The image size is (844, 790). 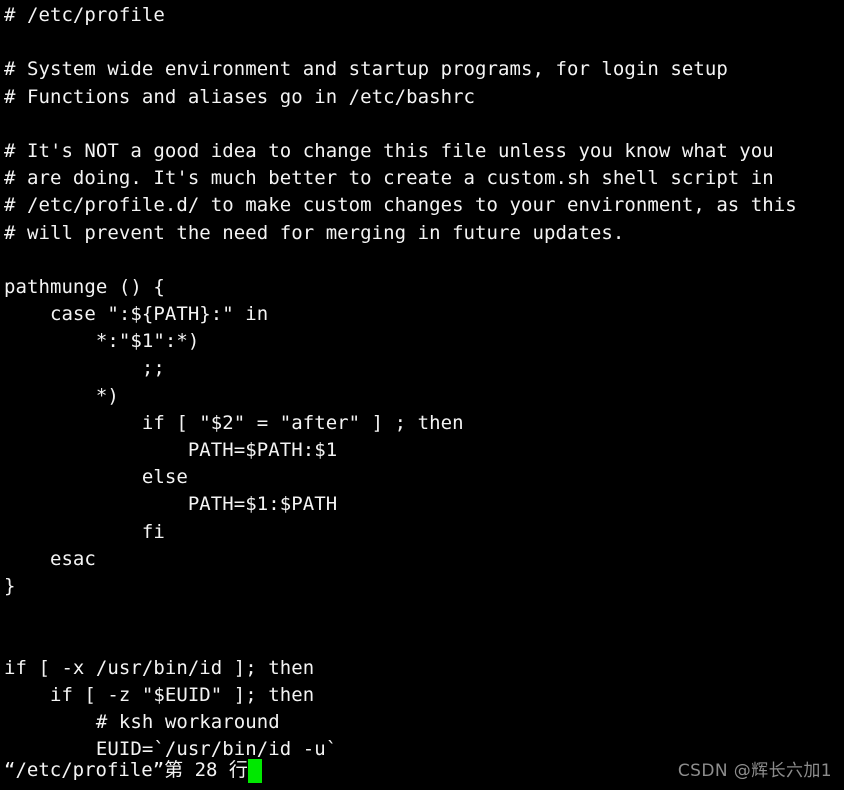 What do you see at coordinates (171, 450) in the screenshot?
I see `editor-line: PATH=$PATH:$1` at bounding box center [171, 450].